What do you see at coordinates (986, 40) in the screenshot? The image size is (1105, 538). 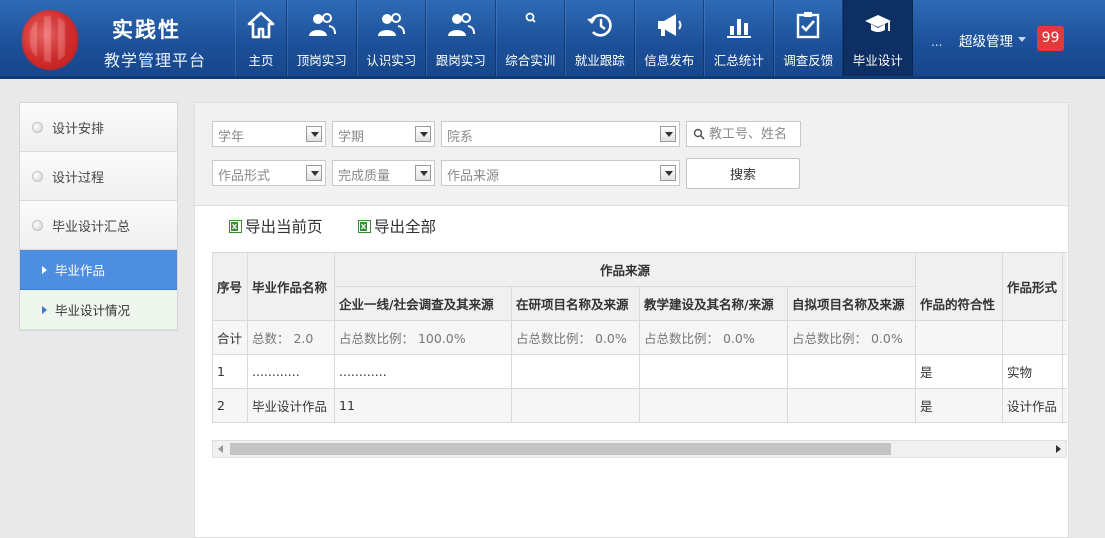 I see `user-menu: 超级管理` at bounding box center [986, 40].